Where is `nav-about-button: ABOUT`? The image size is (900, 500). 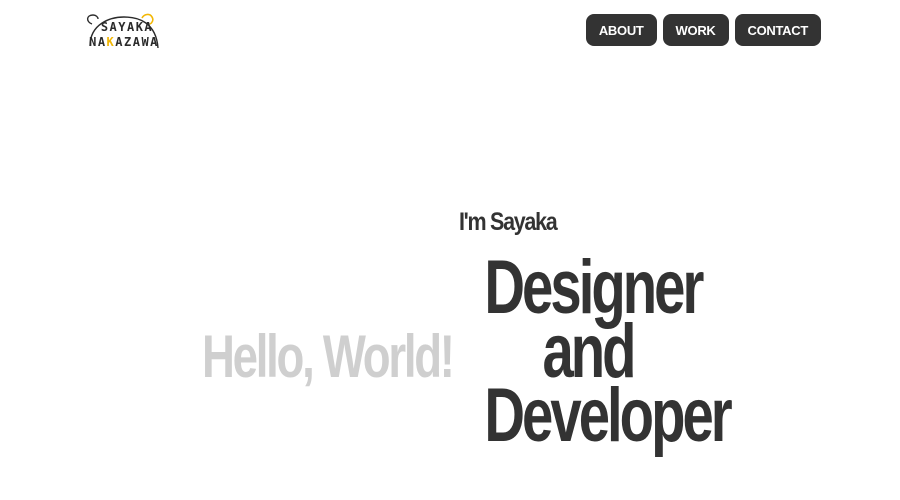
nav-about-button: ABOUT is located at coordinates (621, 30).